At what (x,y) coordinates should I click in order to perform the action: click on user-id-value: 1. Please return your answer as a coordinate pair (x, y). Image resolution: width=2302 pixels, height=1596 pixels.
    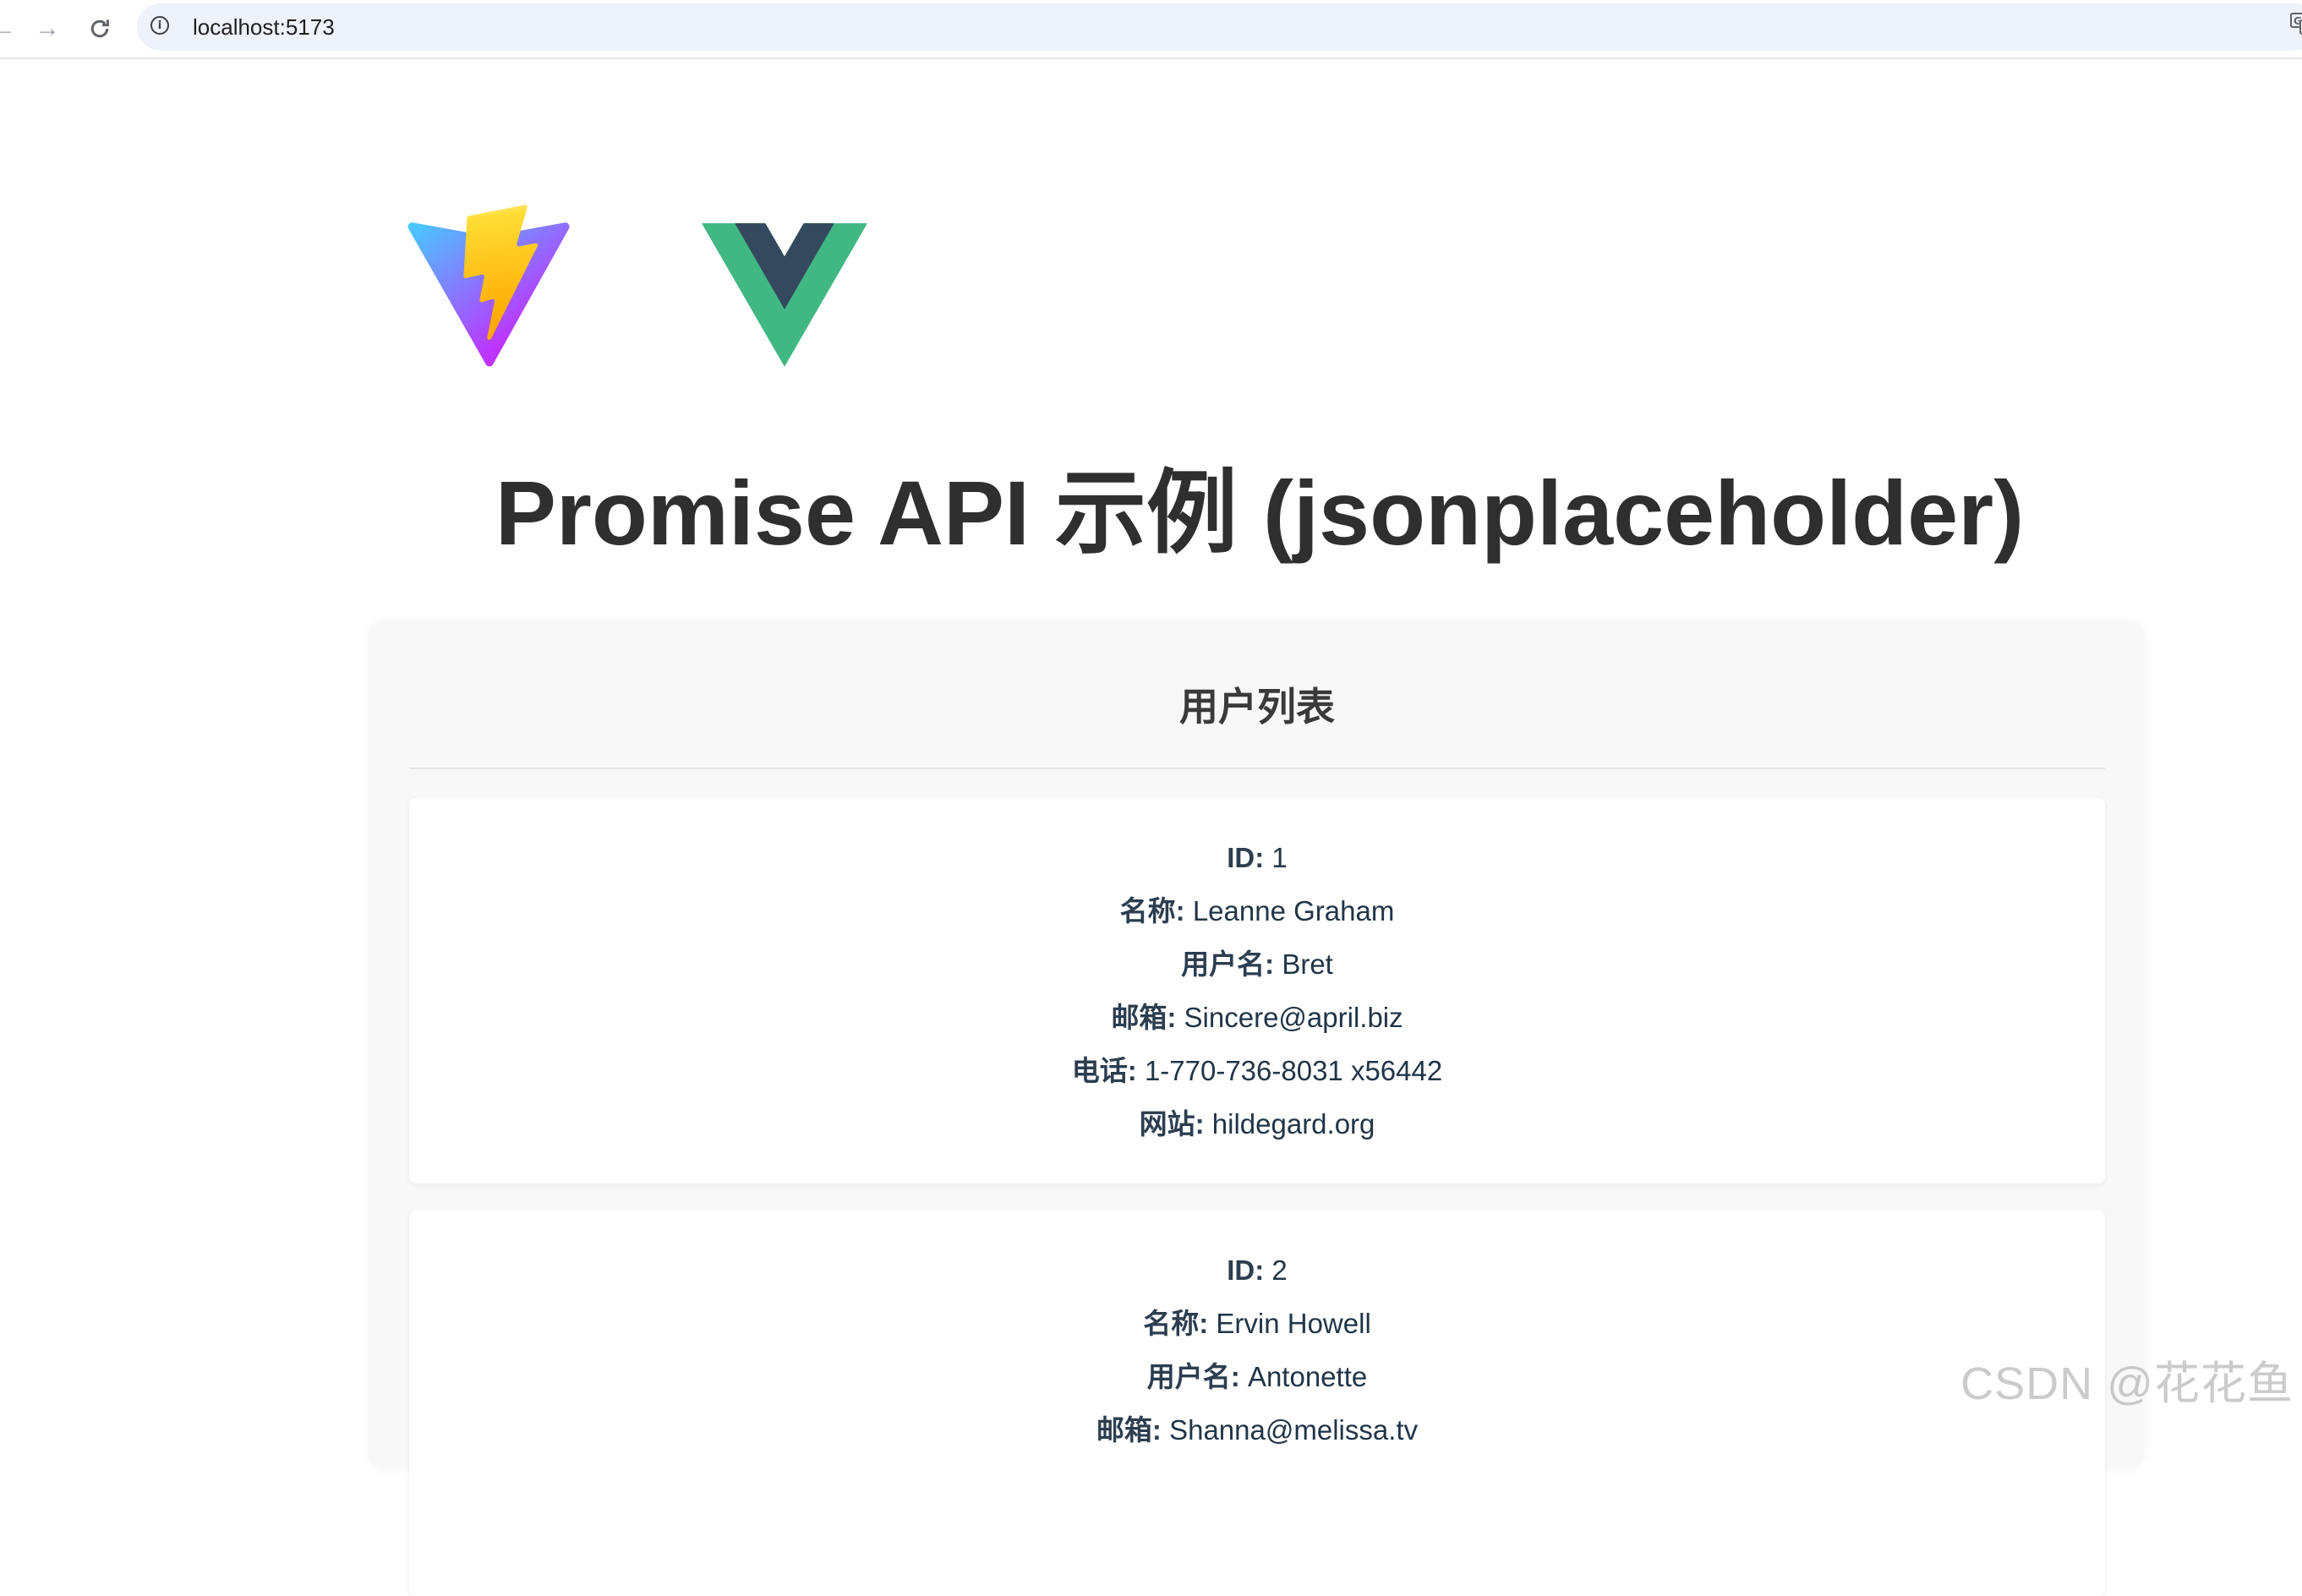
    Looking at the image, I should click on (1279, 857).